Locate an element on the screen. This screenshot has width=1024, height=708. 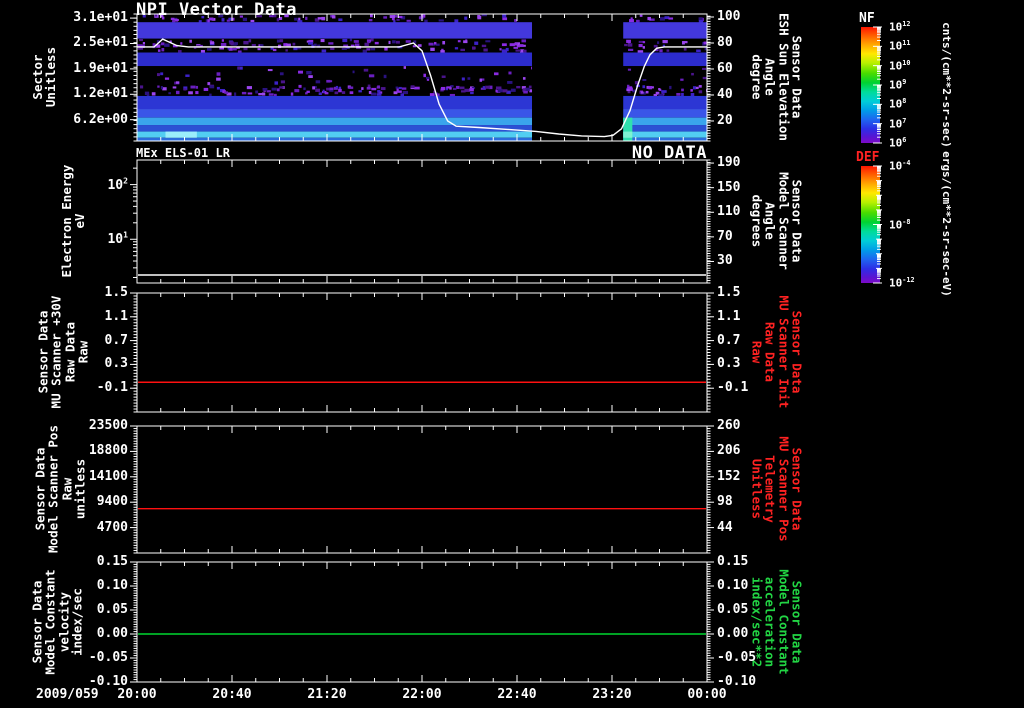
panel3-left-axis-label: Sensor Data MU Scanner +30V Raw Data Raw is located at coordinates (63, 352).